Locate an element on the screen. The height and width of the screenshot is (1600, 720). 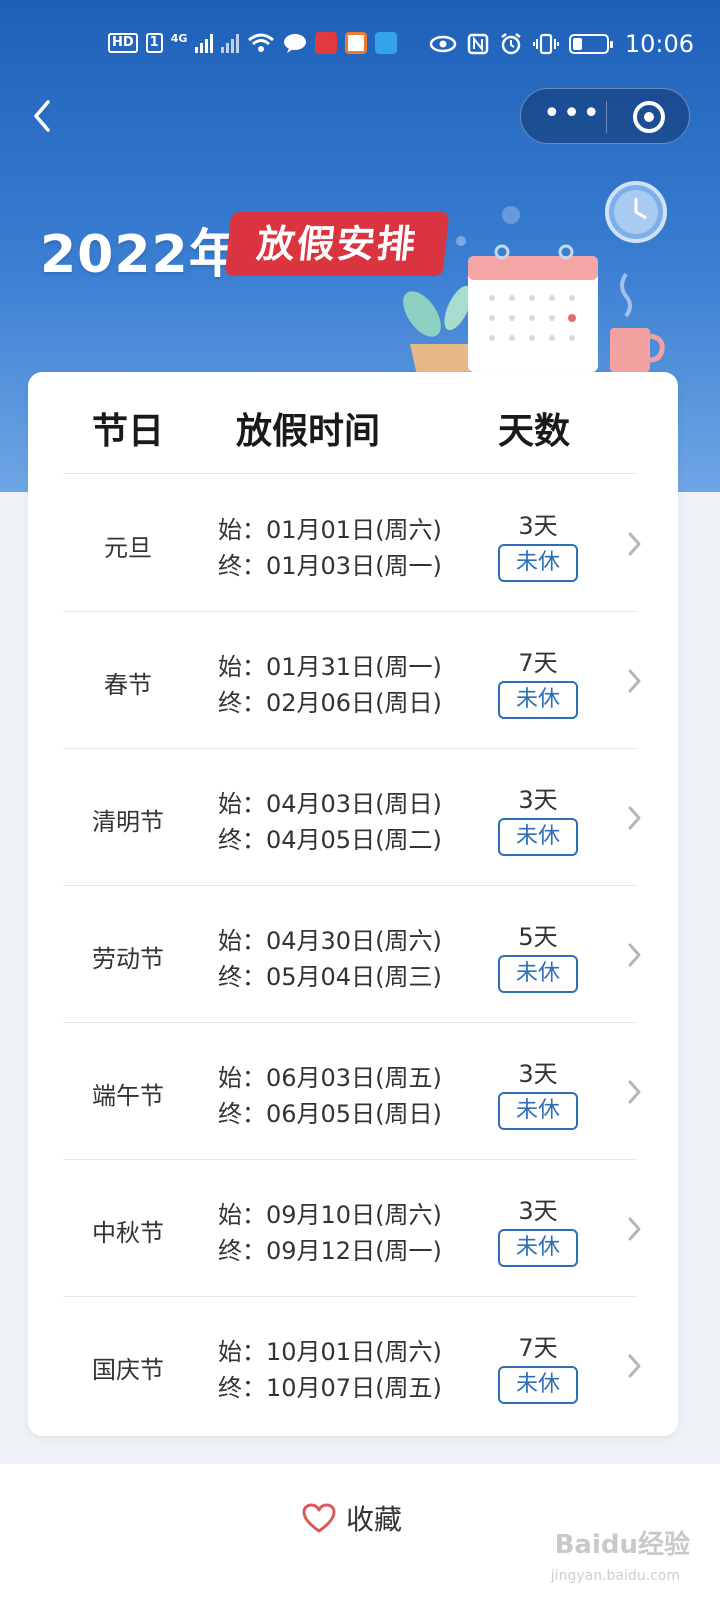
mini-program-capsule: ••• is located at coordinates (605, 116).